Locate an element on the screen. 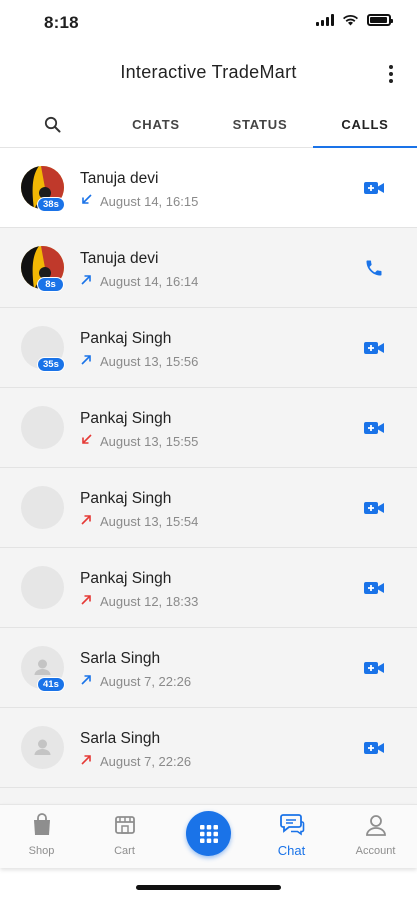 The width and height of the screenshot is (417, 900). bottom-navigation: Shop Cart Chat Account is located at coordinates (208, 836).